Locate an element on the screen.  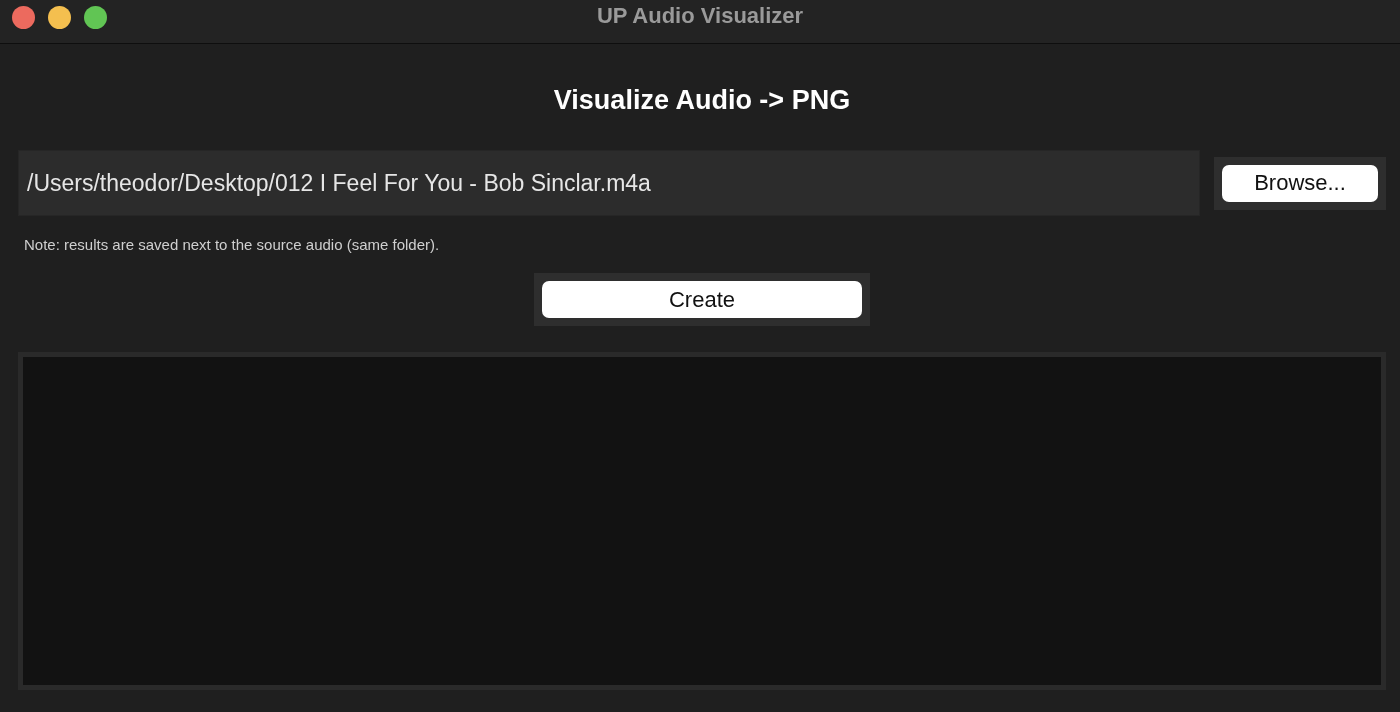
zoom-button is located at coordinates (95, 17).